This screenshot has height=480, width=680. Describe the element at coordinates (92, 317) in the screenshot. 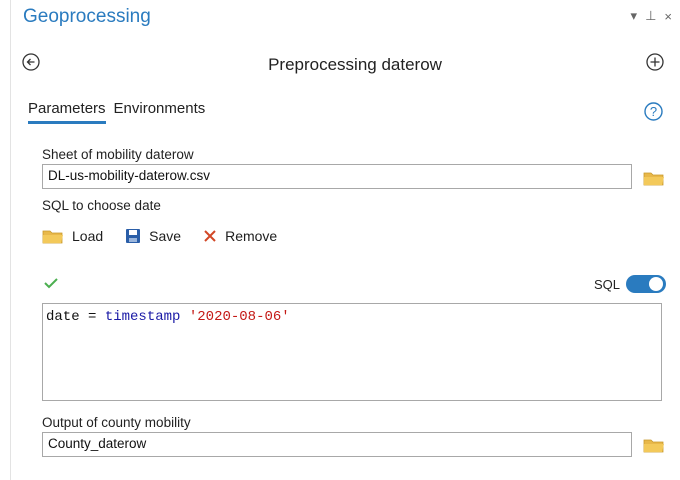

I see `sql-operator-token: =` at that location.